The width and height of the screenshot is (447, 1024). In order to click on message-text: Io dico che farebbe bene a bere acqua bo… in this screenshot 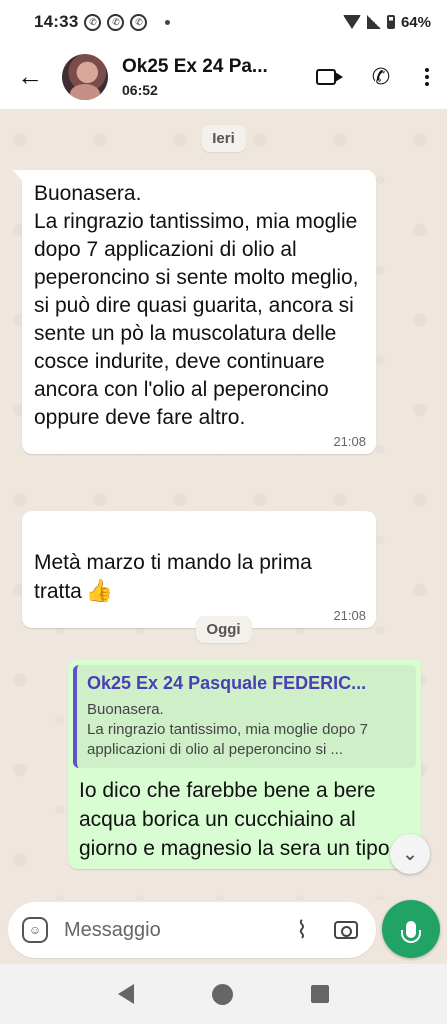, I will do `click(234, 819)`.